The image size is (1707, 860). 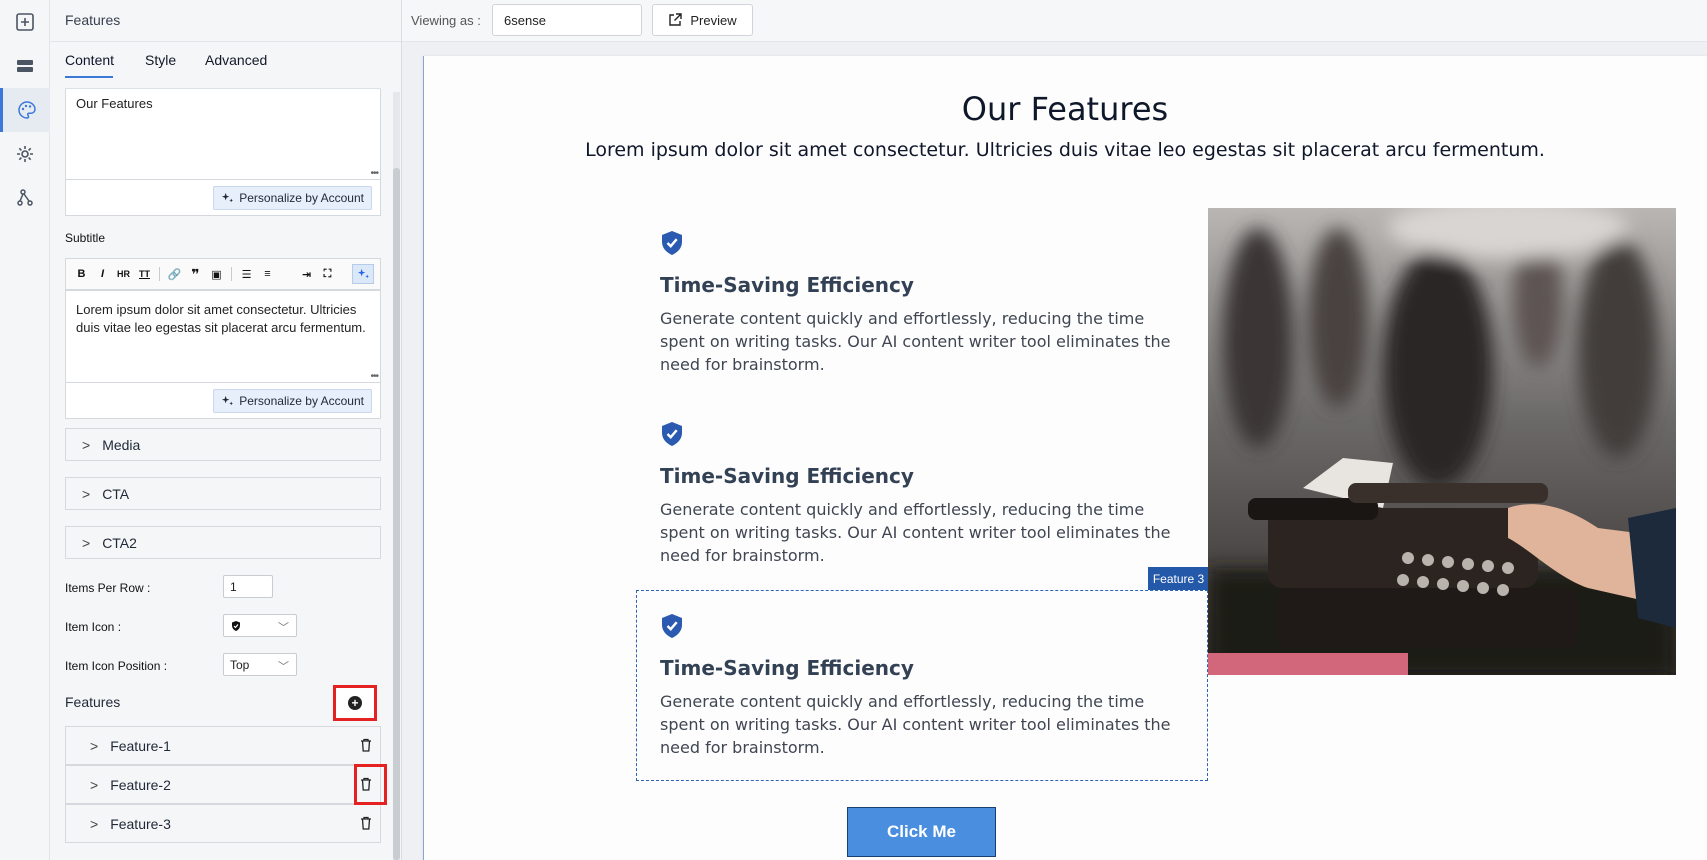 What do you see at coordinates (140, 745) in the screenshot?
I see `feature-item-label: Feature-1` at bounding box center [140, 745].